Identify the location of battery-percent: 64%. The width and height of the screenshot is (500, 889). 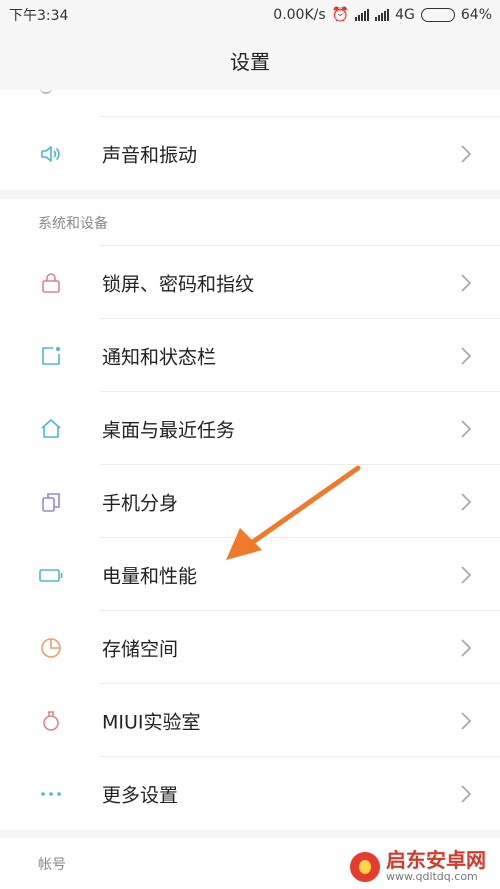
(476, 15).